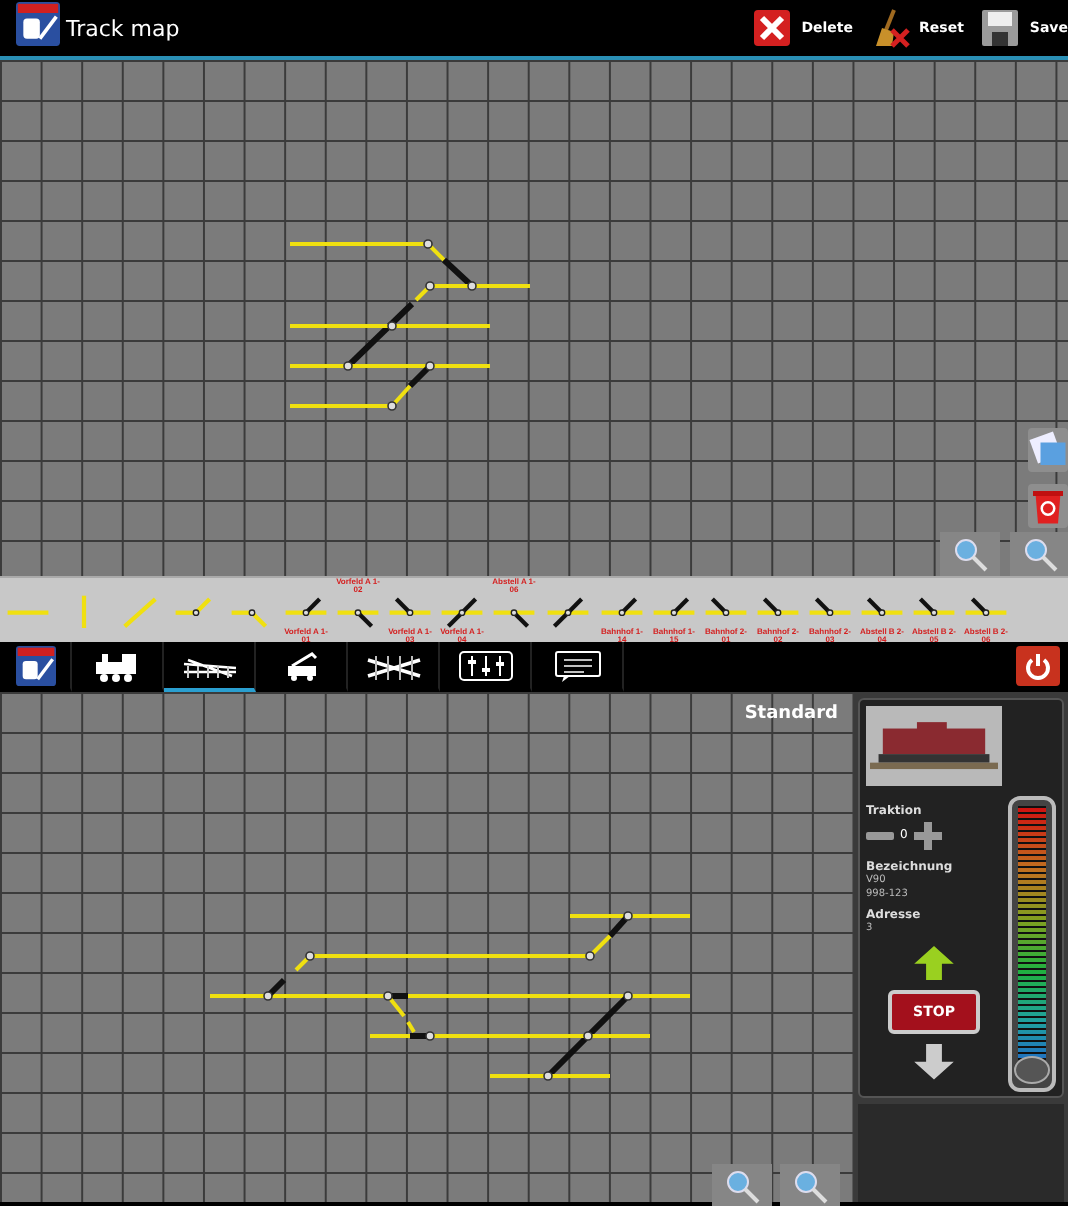 The image size is (1068, 1206). I want to click on power-icon, so click(1038, 666).